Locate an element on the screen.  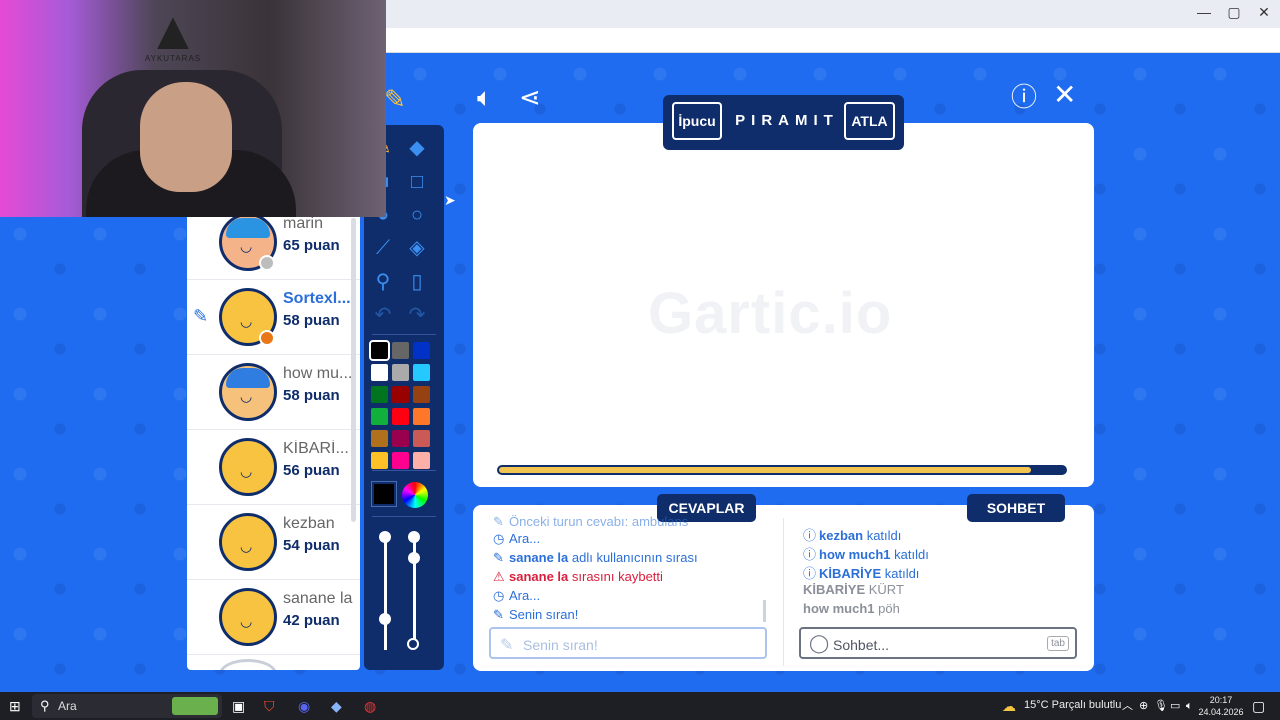
notifications-icon: ▢ is located at coordinates (1258, 706).